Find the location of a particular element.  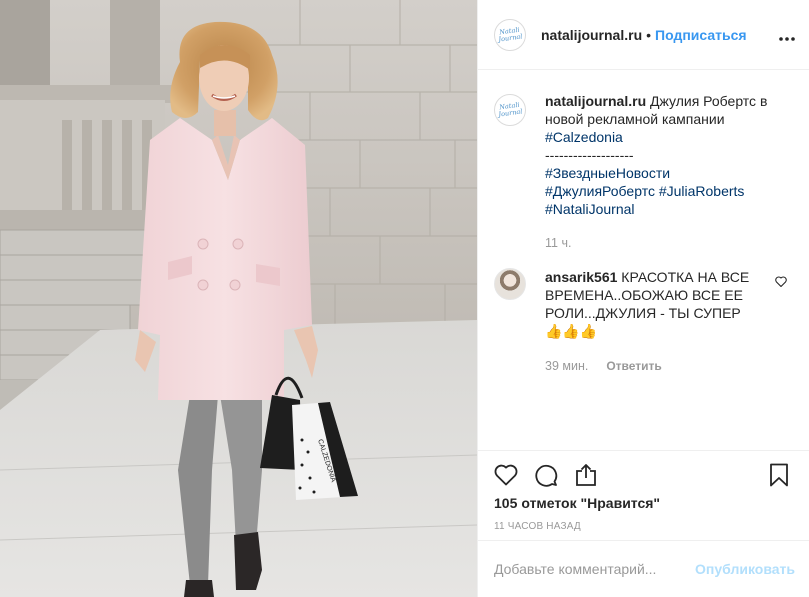

hashtag-julia-roberts: #ДжулияРобертс #JuliaRoberts is located at coordinates (656, 191).